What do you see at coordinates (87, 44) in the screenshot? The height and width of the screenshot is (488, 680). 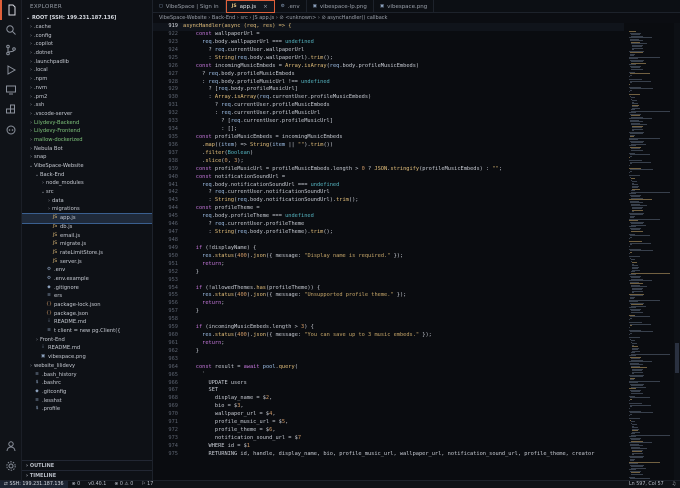 I see `file-tree-item: › .copilot` at bounding box center [87, 44].